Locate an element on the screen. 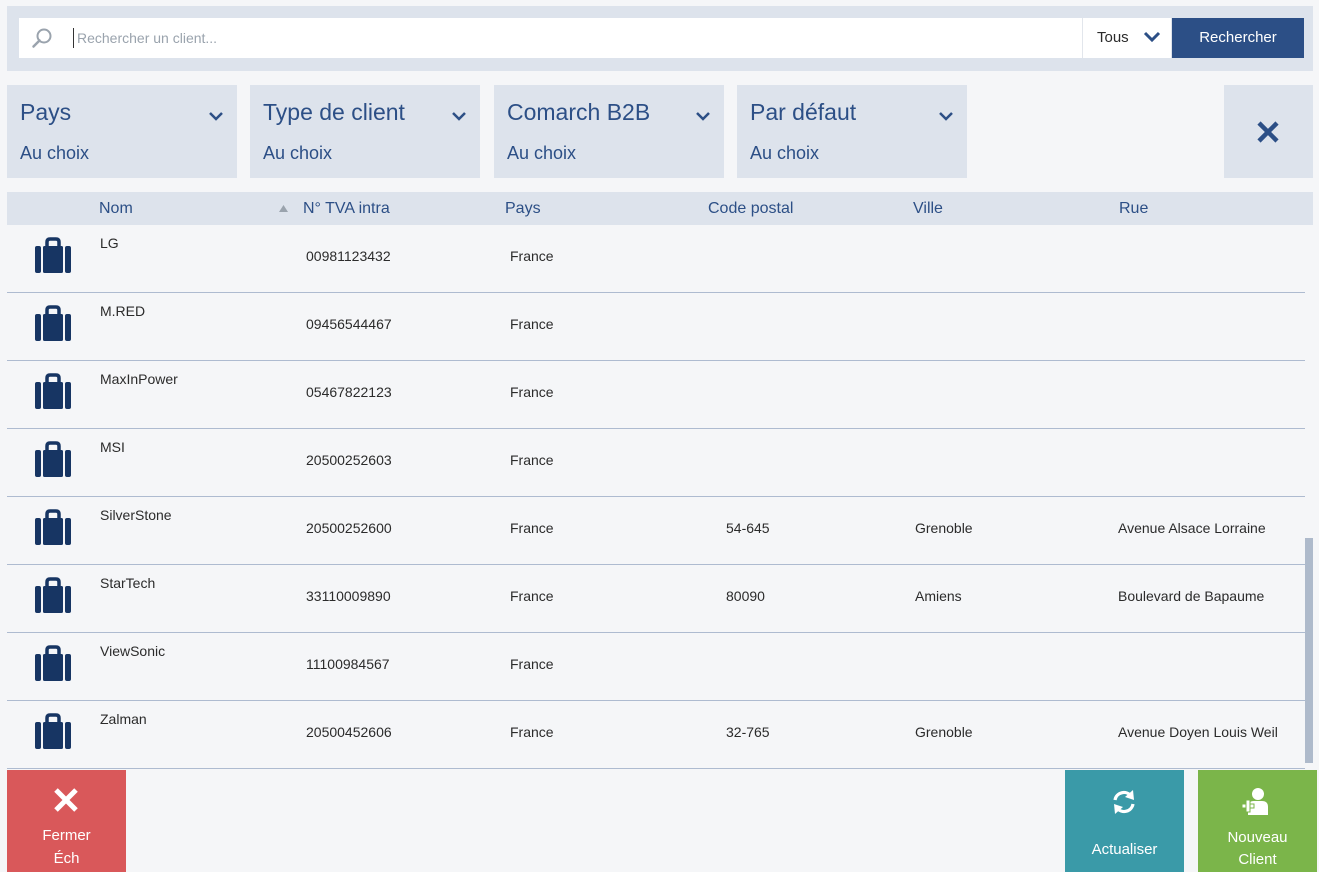  filter-title: Comarch B2B is located at coordinates (579, 112).